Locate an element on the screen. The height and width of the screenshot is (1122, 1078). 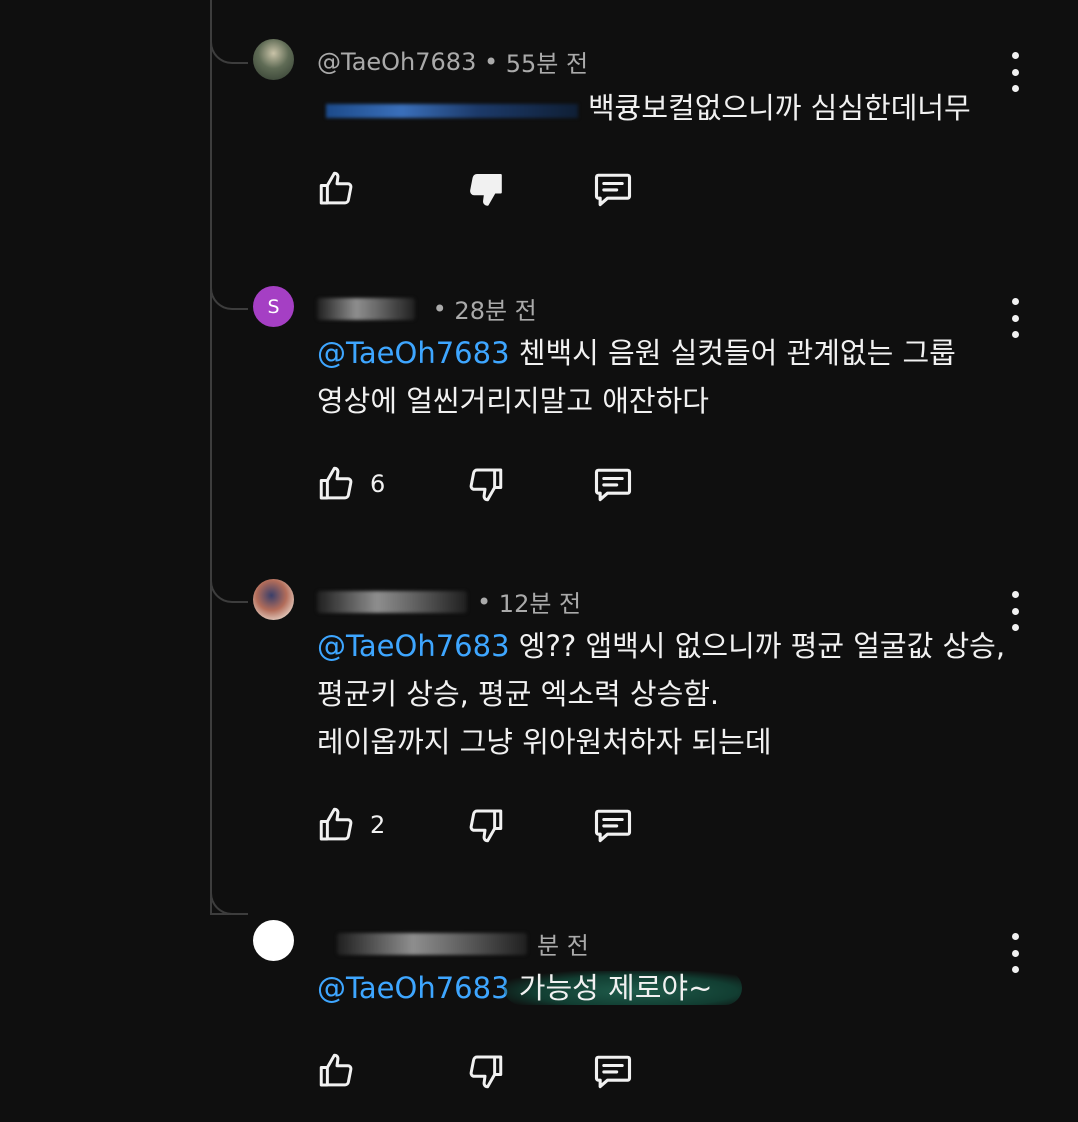
comment-meta: • 28분 전 is located at coordinates (427, 308).